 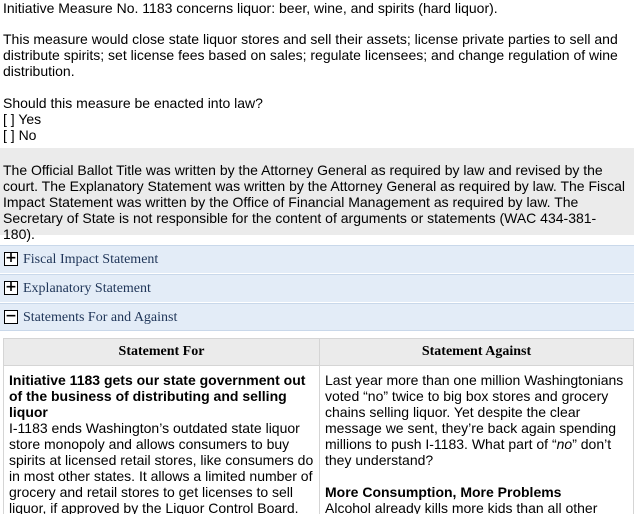 What do you see at coordinates (9, 119) in the screenshot?
I see `option-yes-box: [ ]` at bounding box center [9, 119].